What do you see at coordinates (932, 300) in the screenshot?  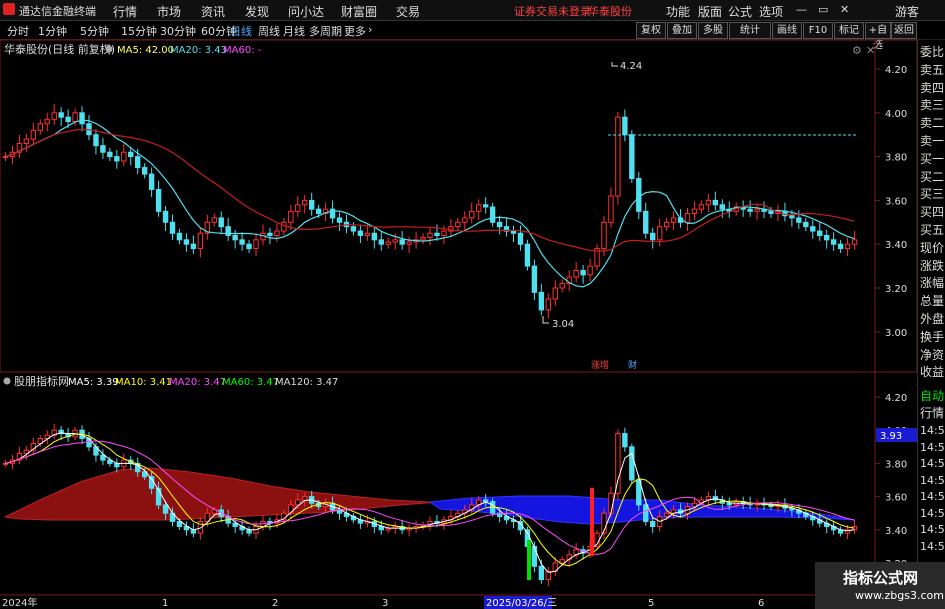 I see `rp-item: 总量` at bounding box center [932, 300].